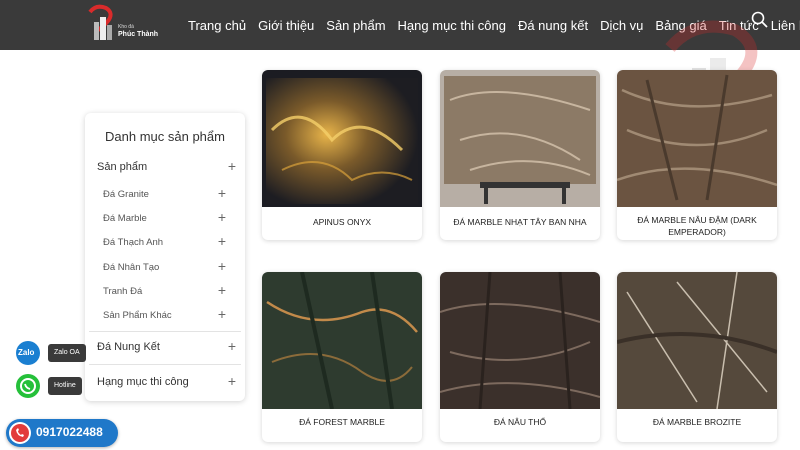 This screenshot has height=450, width=800. Describe the element at coordinates (65, 386) in the screenshot. I see `hotline-label: Hotline` at that location.